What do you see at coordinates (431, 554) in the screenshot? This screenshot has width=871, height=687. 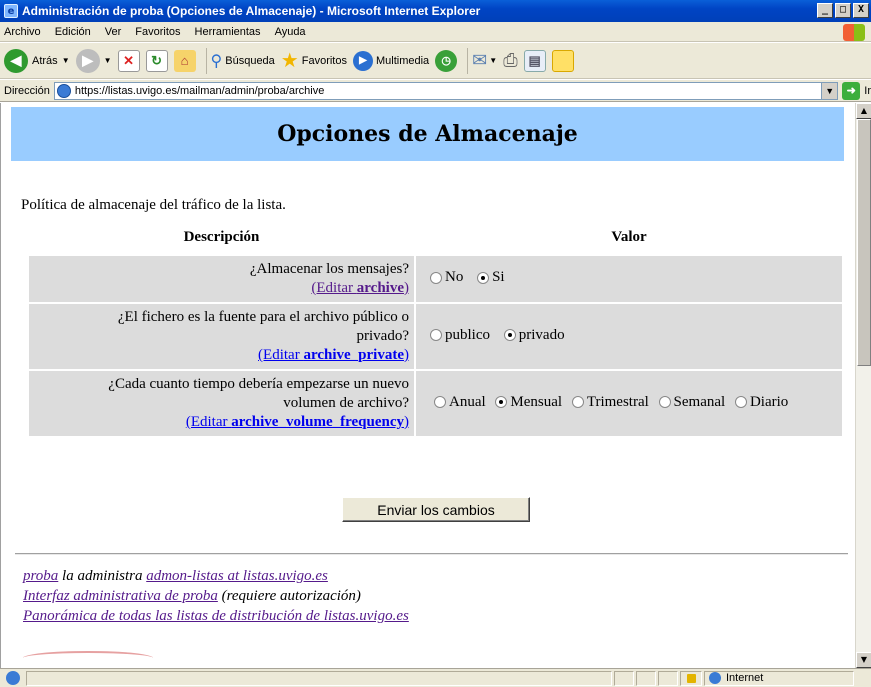 I see `divider` at bounding box center [431, 554].